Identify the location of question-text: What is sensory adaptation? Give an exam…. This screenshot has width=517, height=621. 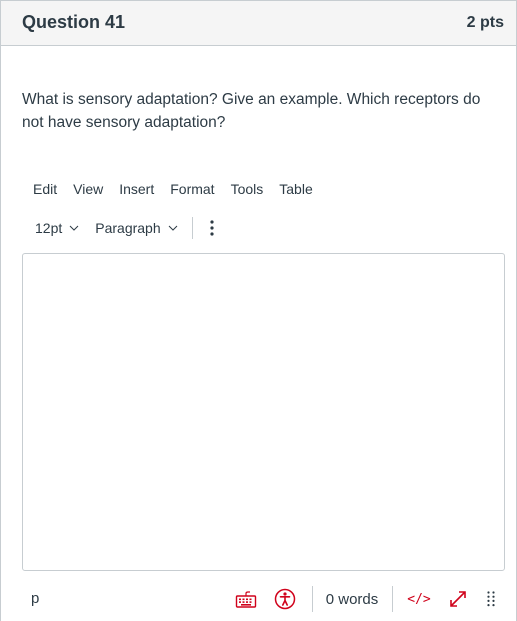
(251, 111).